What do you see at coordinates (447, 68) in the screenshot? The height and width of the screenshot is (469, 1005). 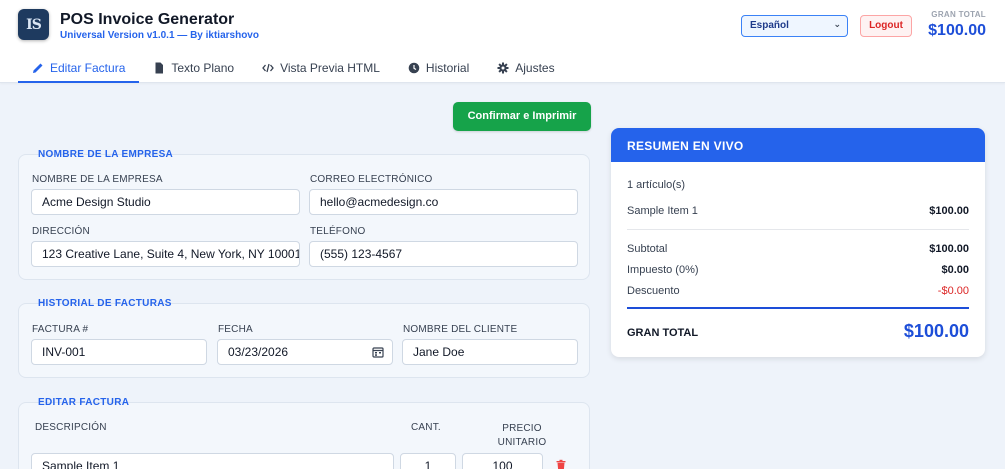 I see `tab-label: Historial` at bounding box center [447, 68].